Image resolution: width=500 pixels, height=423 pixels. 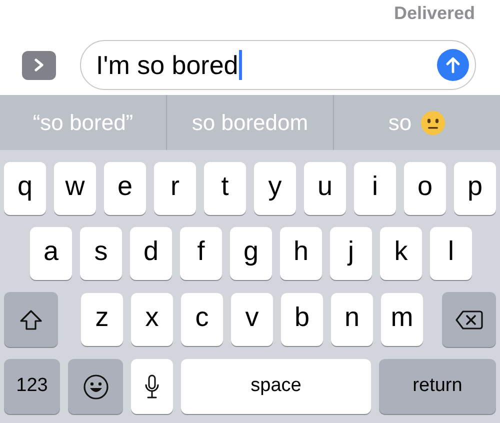 I want to click on message-field: I'm so bored, so click(x=278, y=65).